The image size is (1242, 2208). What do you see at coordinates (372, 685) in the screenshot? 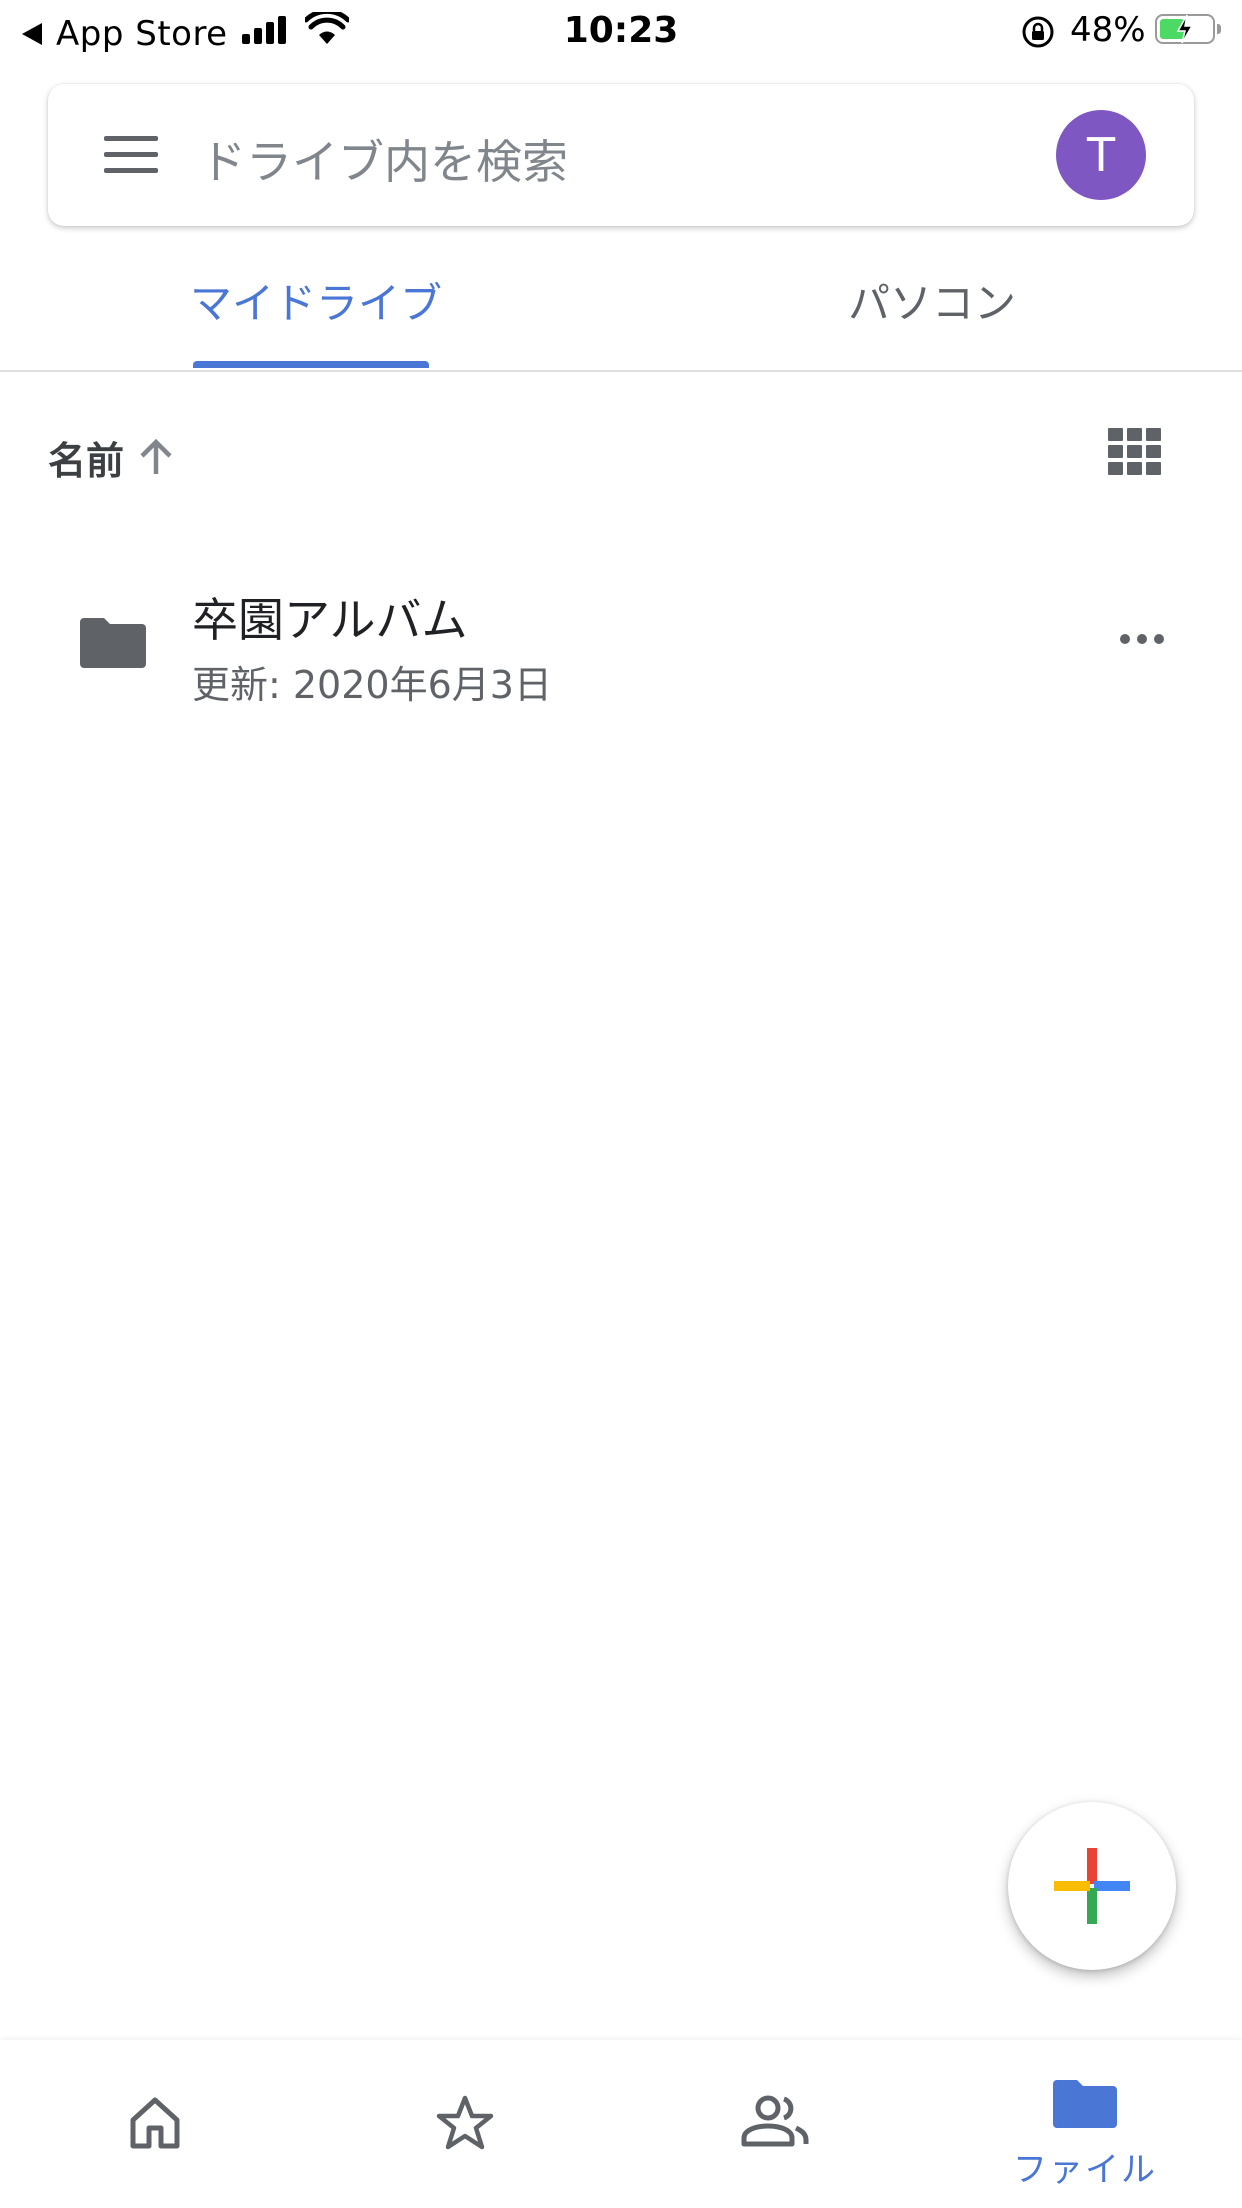
I see `file-modified-date: 更新: 2020年6月3日` at bounding box center [372, 685].